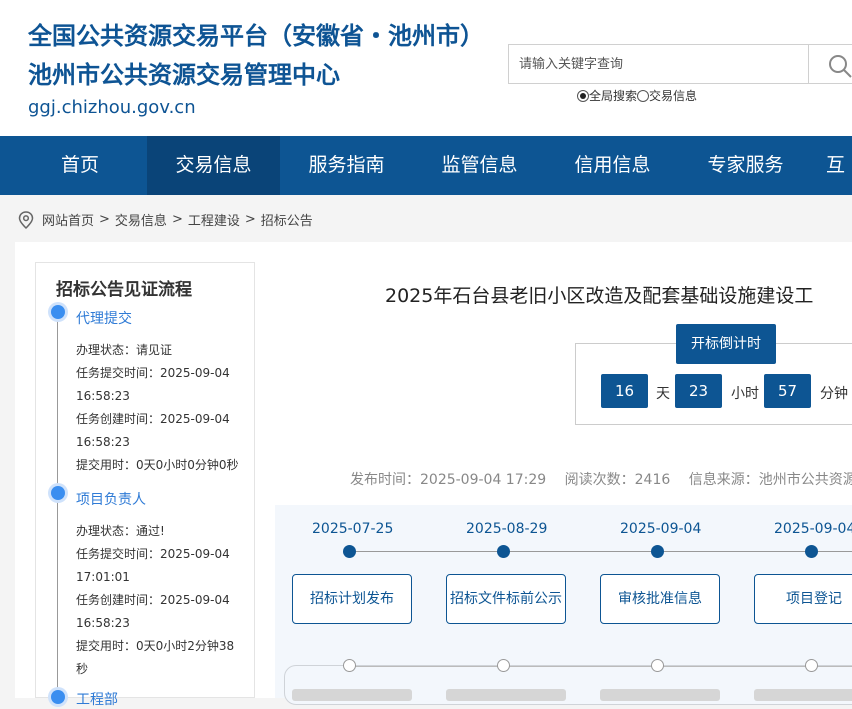 Image resolution: width=852 pixels, height=709 pixels. I want to click on search-scope: 全局搜索 交易信息, so click(637, 95).